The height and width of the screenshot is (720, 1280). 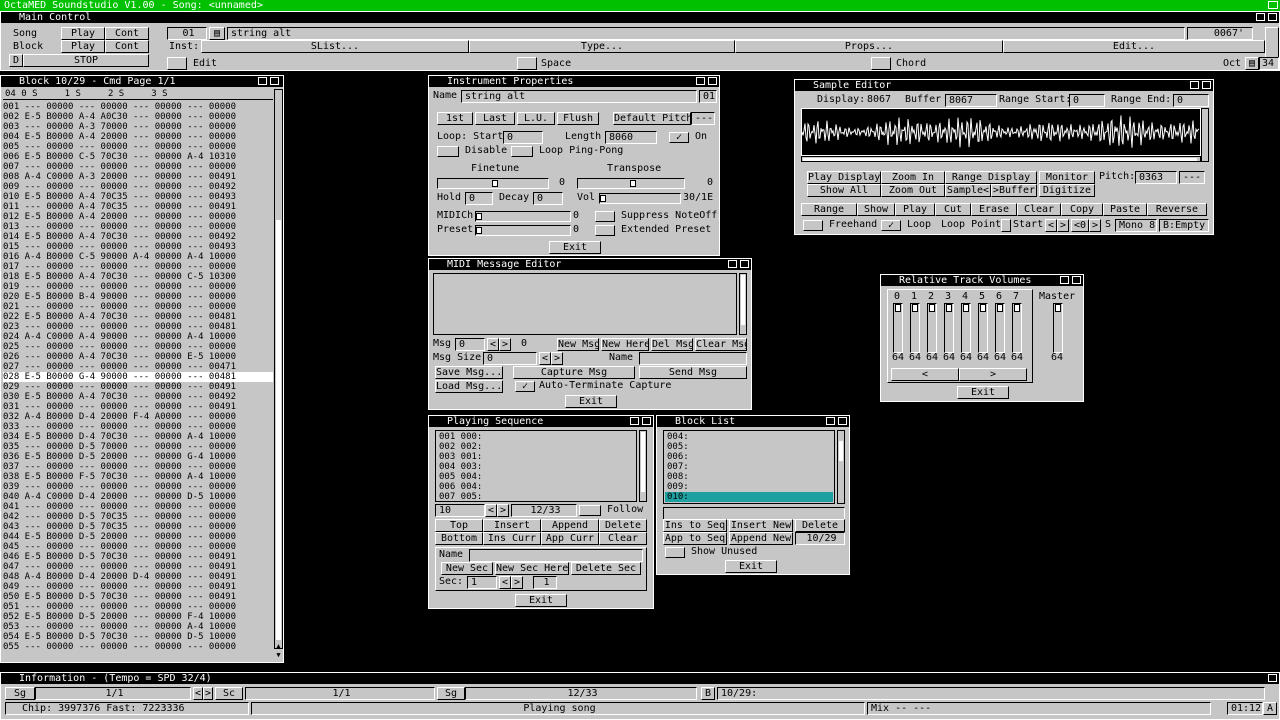 What do you see at coordinates (523, 216) in the screenshot?
I see `midich-slider` at bounding box center [523, 216].